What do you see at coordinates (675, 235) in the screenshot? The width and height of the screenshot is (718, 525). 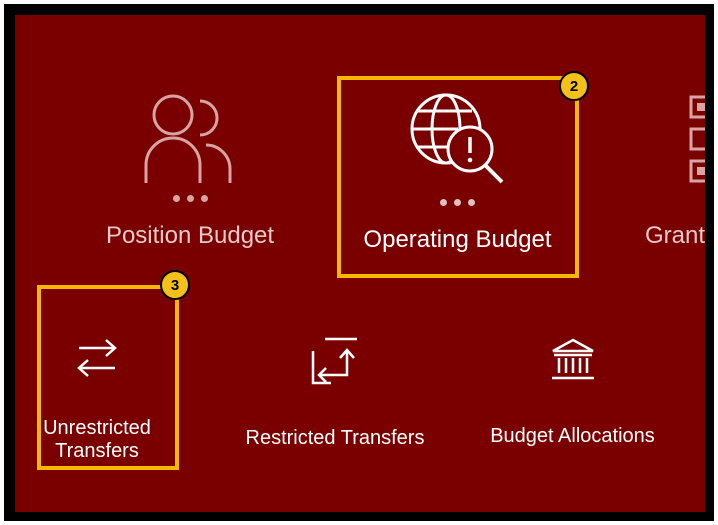 I see `tile-label: Grants` at bounding box center [675, 235].